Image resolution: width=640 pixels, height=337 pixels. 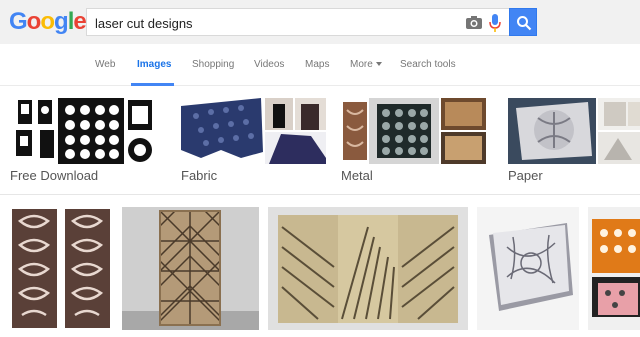 I want to click on tab-web: Web, so click(x=105, y=64).